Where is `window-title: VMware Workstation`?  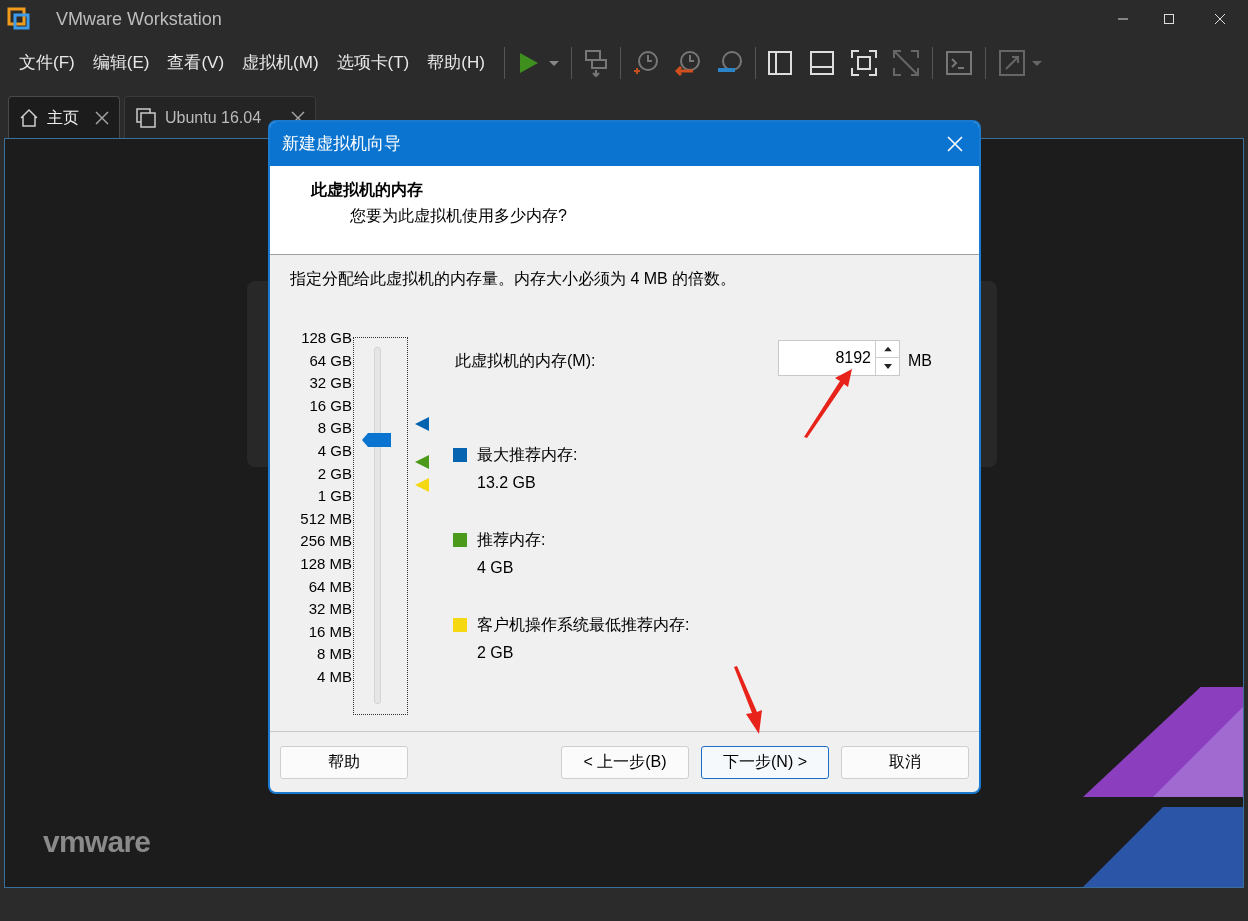
window-title: VMware Workstation is located at coordinates (139, 19).